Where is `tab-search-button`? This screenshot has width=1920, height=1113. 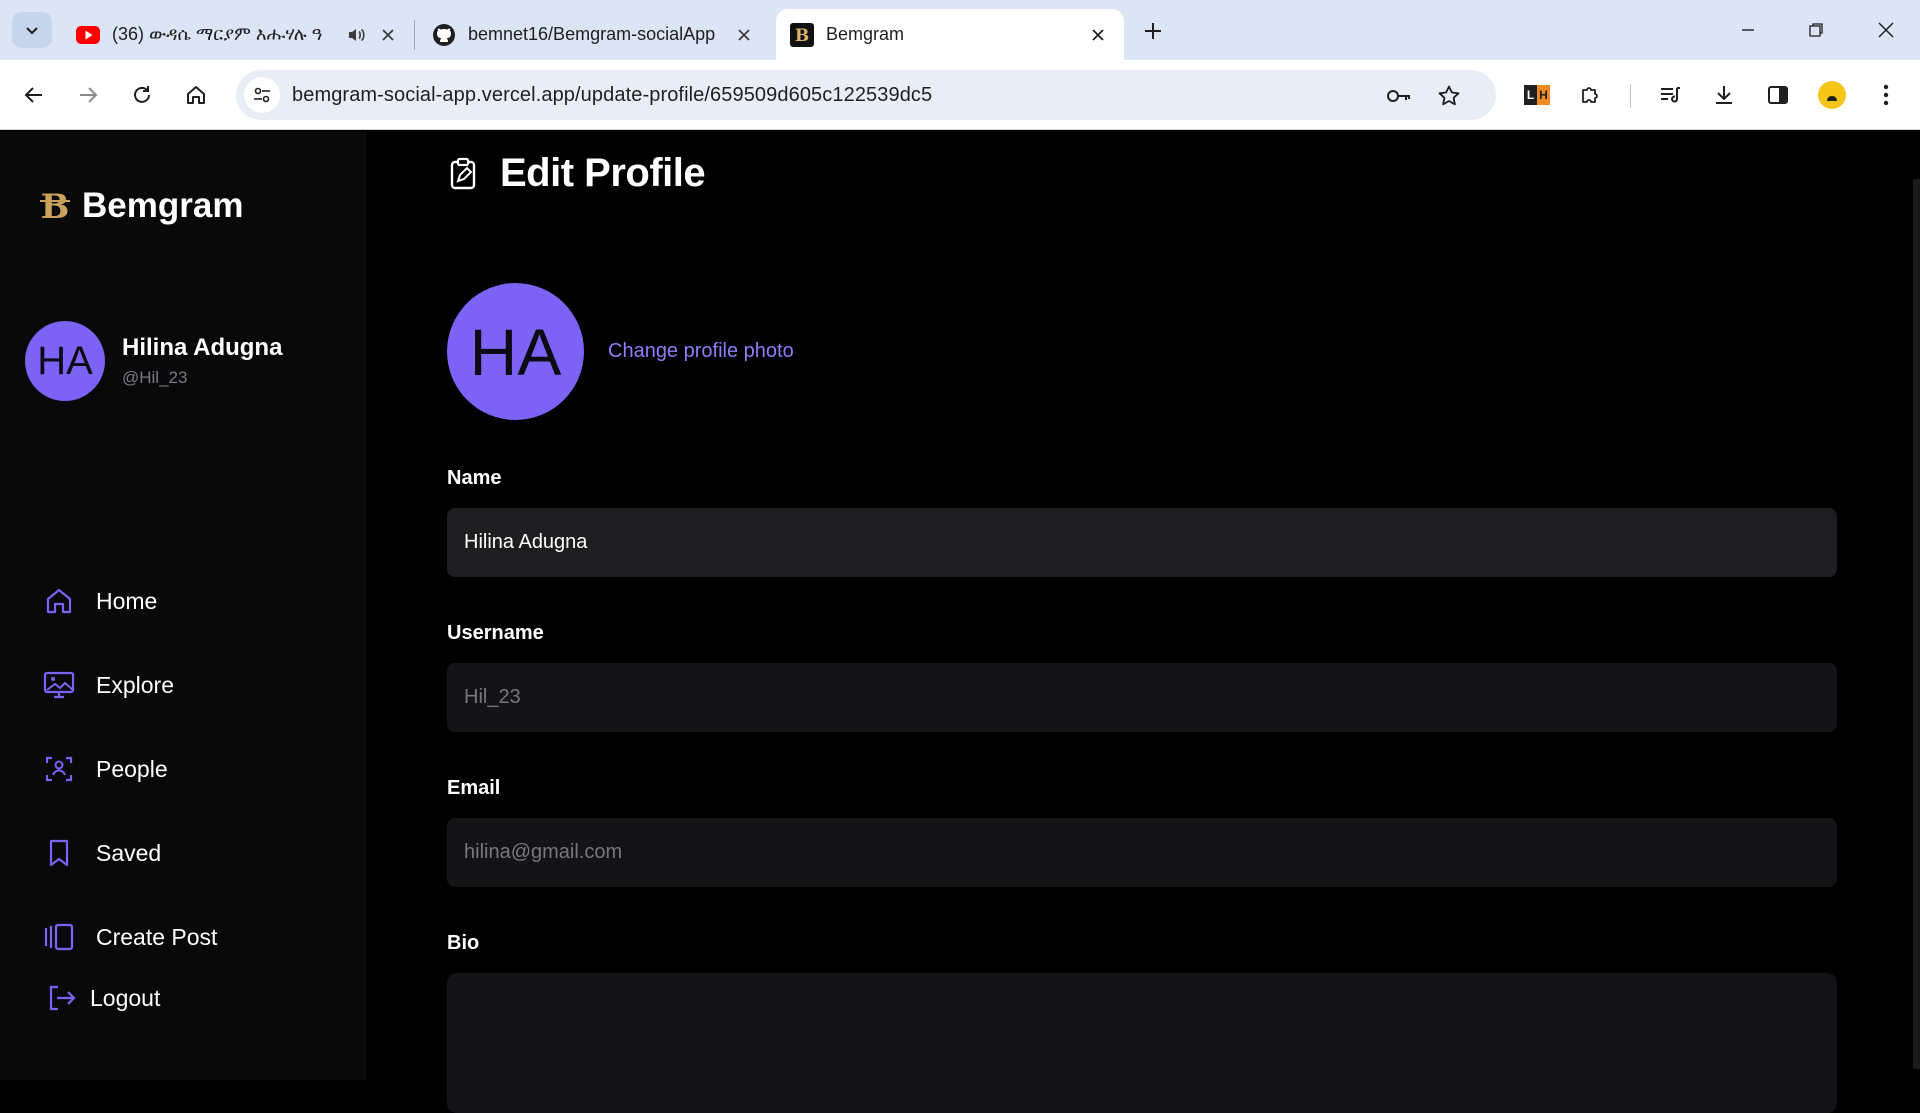
tab-search-button is located at coordinates (32, 30).